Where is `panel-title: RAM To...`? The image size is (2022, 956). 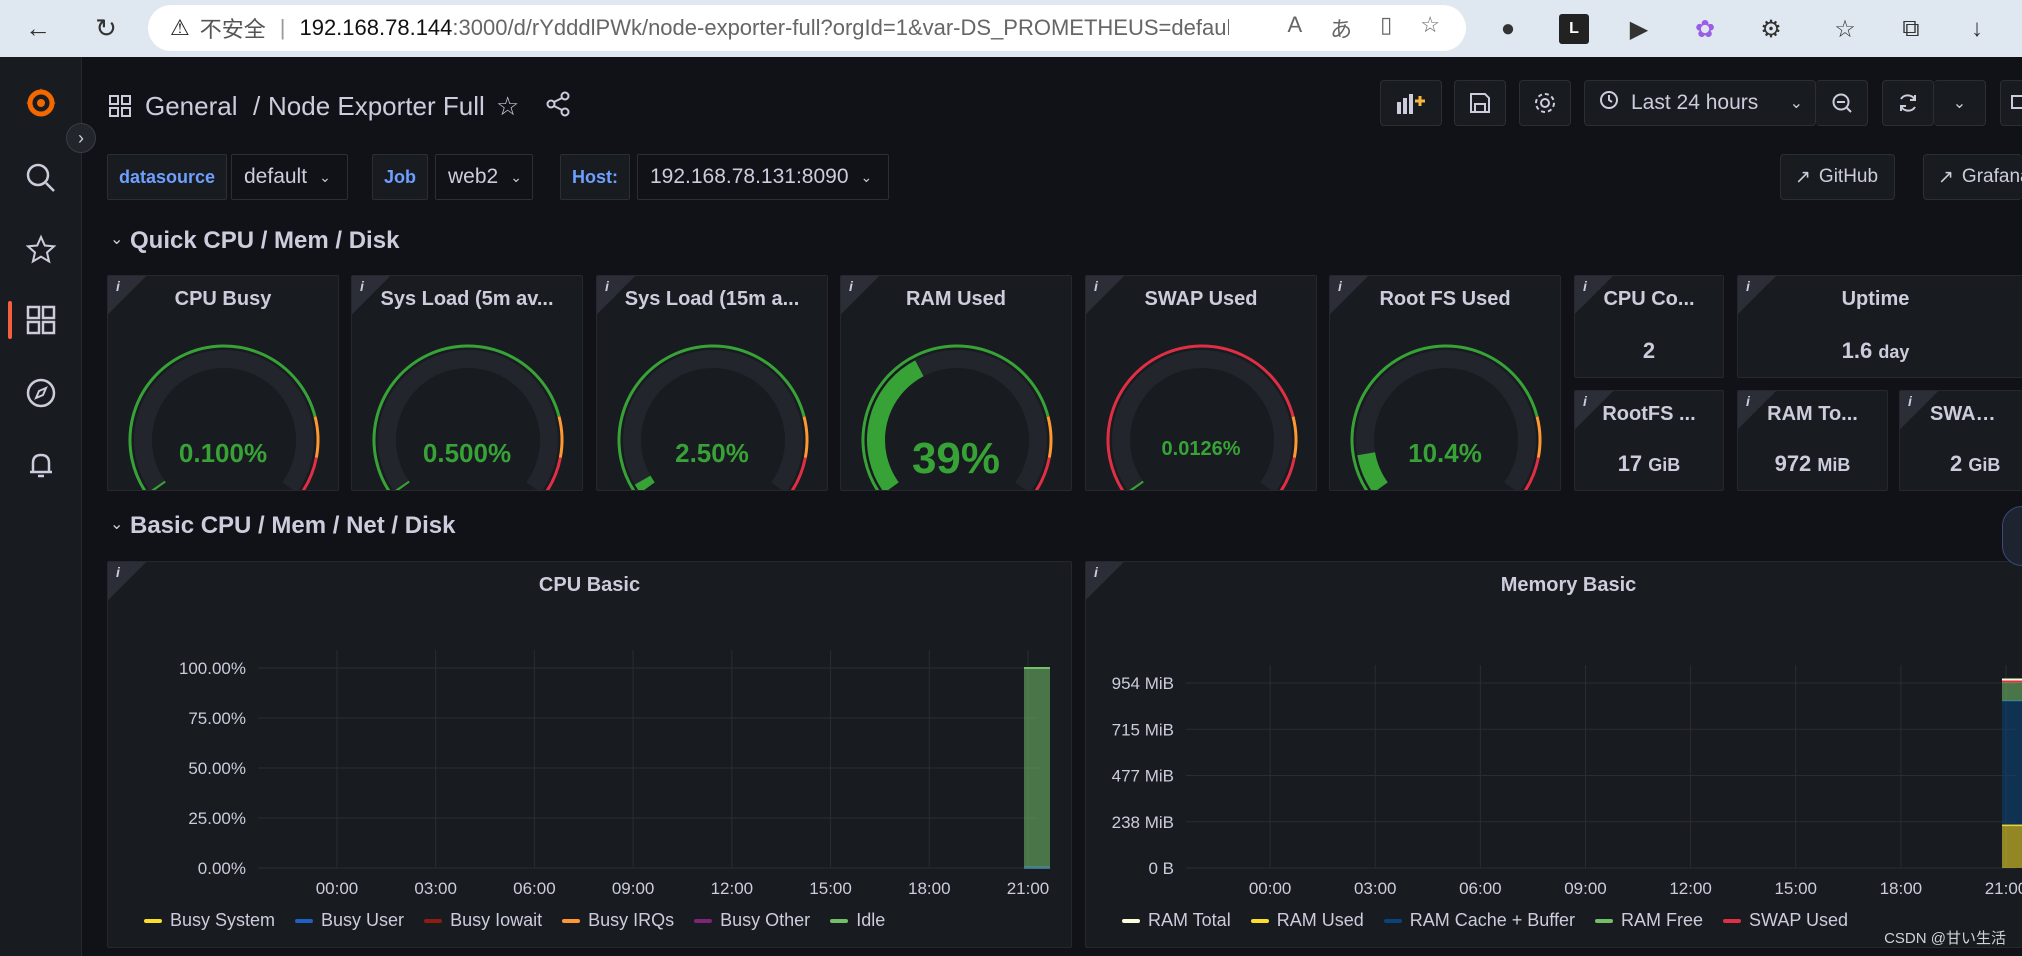 panel-title: RAM To... is located at coordinates (1812, 414).